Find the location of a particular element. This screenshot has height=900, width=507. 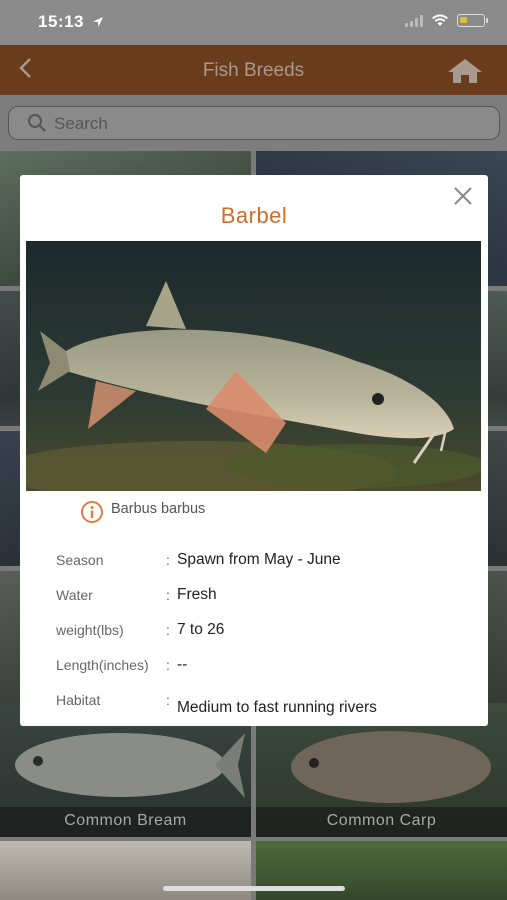

detail-value-weight: 7 to 26 is located at coordinates (201, 629).